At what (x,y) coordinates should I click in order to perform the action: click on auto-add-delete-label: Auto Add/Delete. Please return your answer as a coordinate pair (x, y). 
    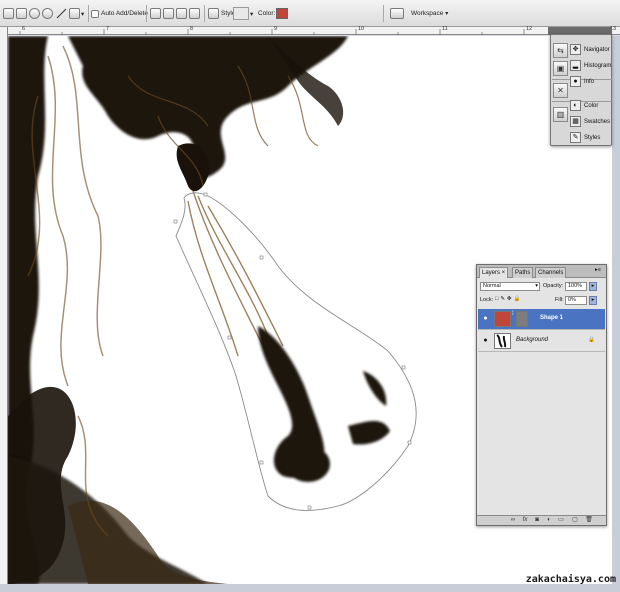
    Looking at the image, I should click on (124, 13).